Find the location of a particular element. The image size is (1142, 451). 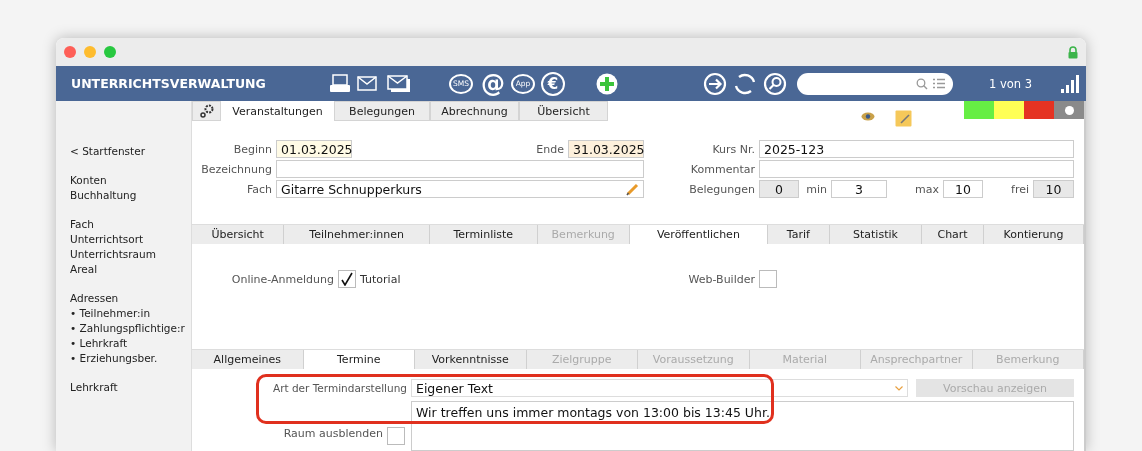

pencil-icon is located at coordinates (632, 189).